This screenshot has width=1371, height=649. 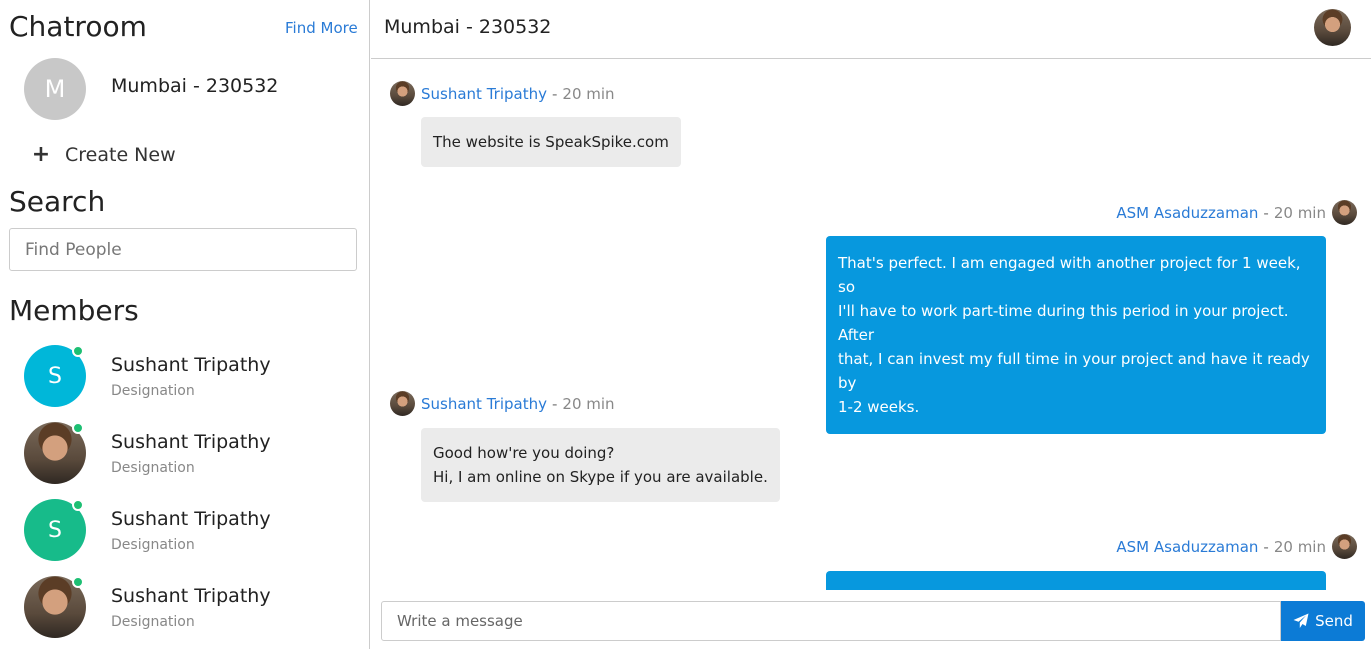 I want to click on chat-title: Mumbai - 230532, so click(x=468, y=27).